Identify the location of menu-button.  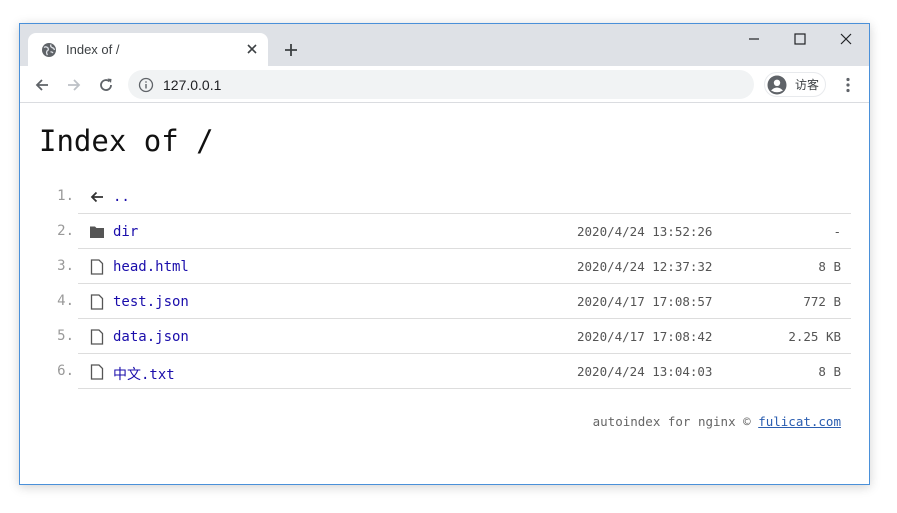
(848, 85).